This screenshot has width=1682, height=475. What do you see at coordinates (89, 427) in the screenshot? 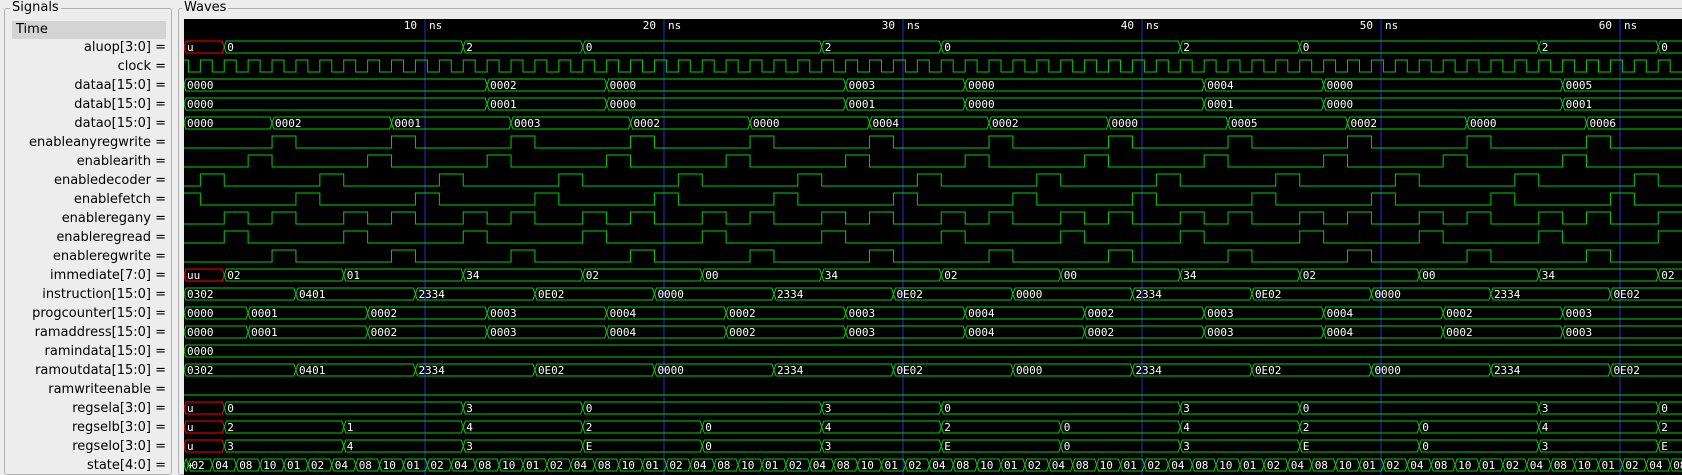
I see `signal-name: regselb[3:0] =` at bounding box center [89, 427].